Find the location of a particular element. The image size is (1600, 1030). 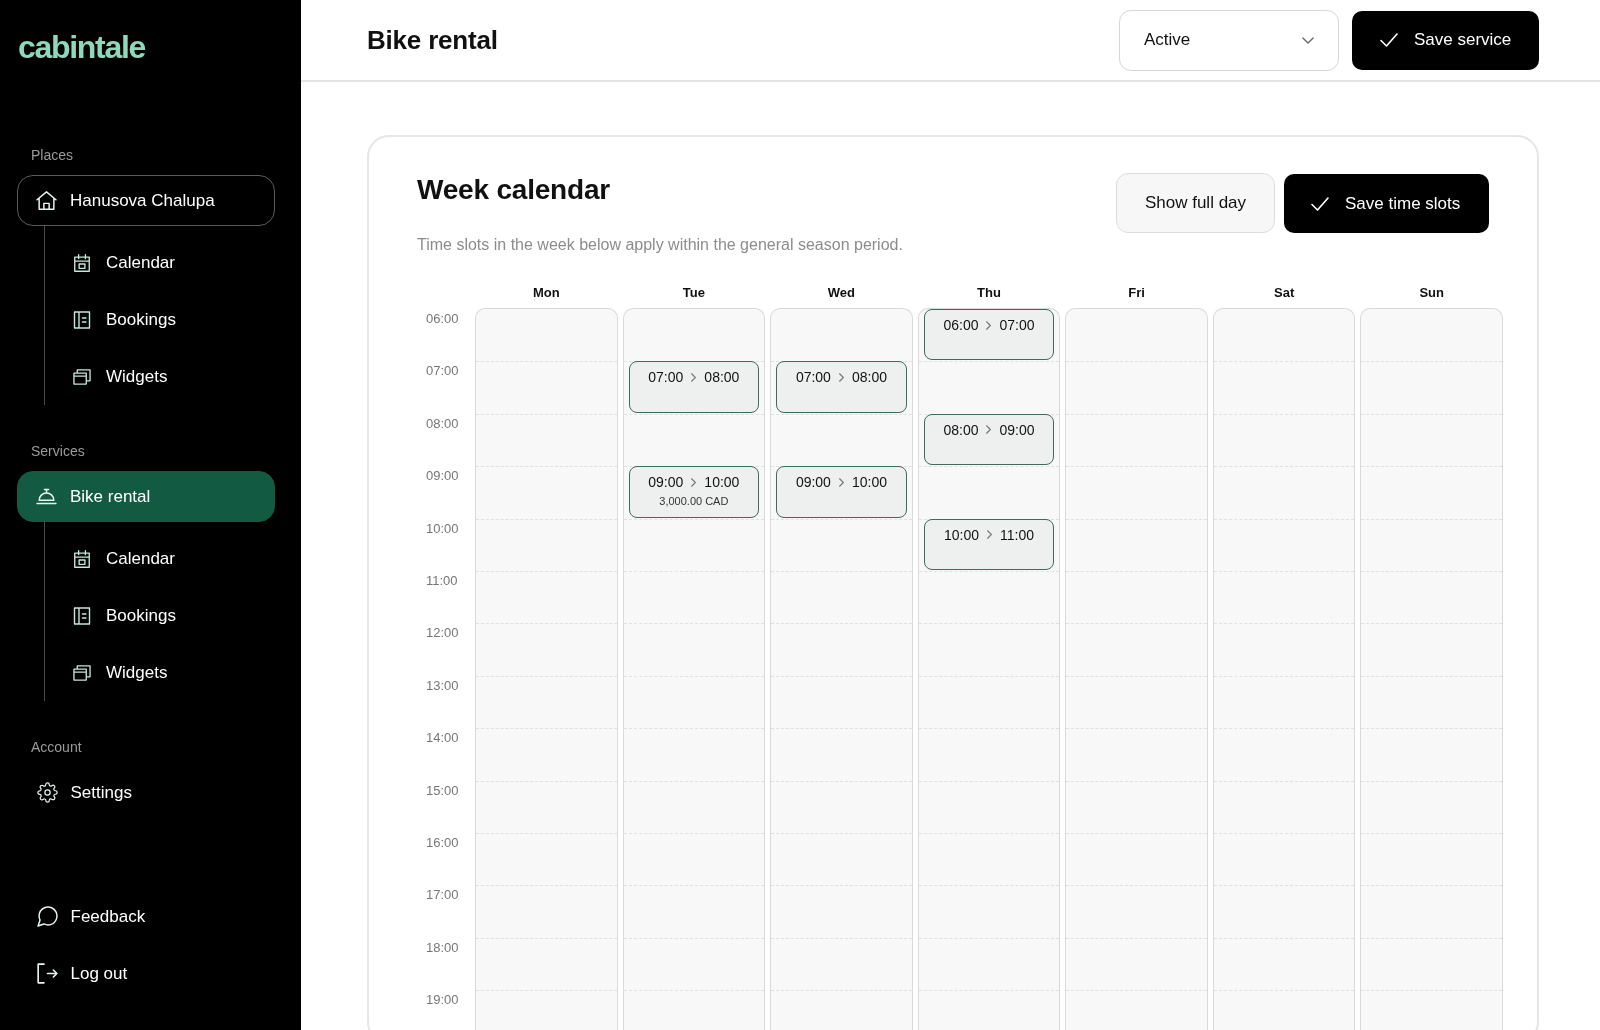

bell-icon is located at coordinates (46, 496).